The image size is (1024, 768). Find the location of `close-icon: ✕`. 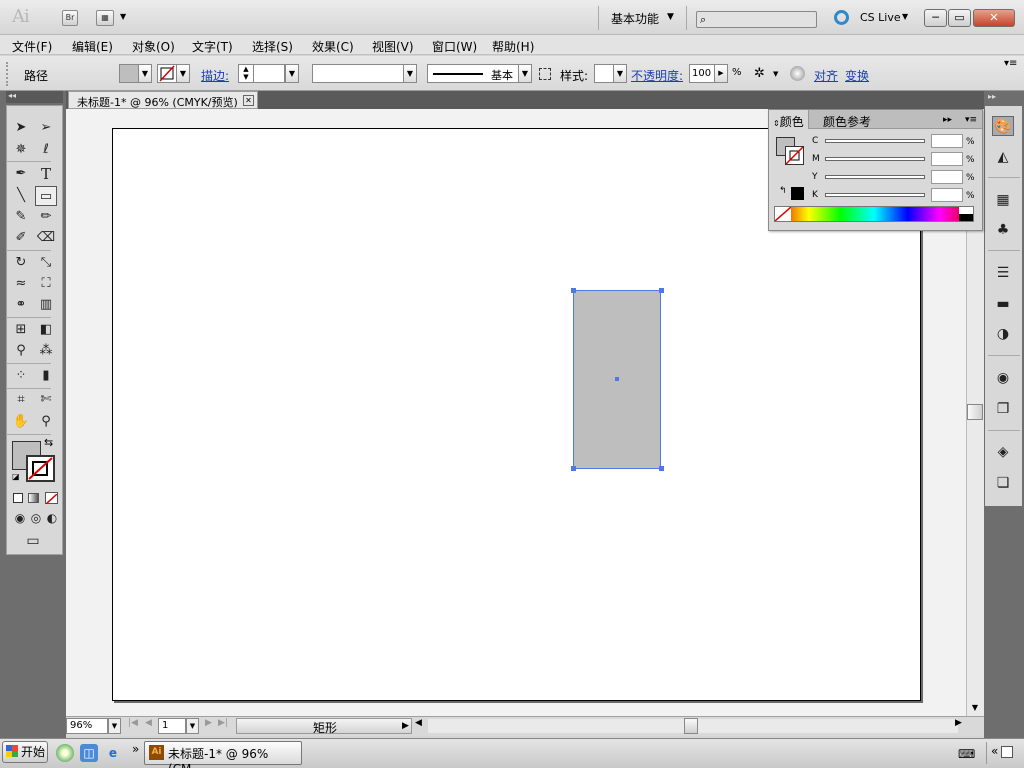

close-icon: ✕ is located at coordinates (248, 100).